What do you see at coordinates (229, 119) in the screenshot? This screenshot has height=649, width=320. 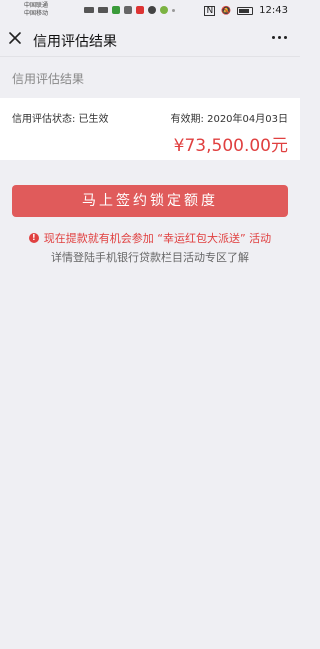 I see `validity-date: 有效期: 2020年04月03日` at bounding box center [229, 119].